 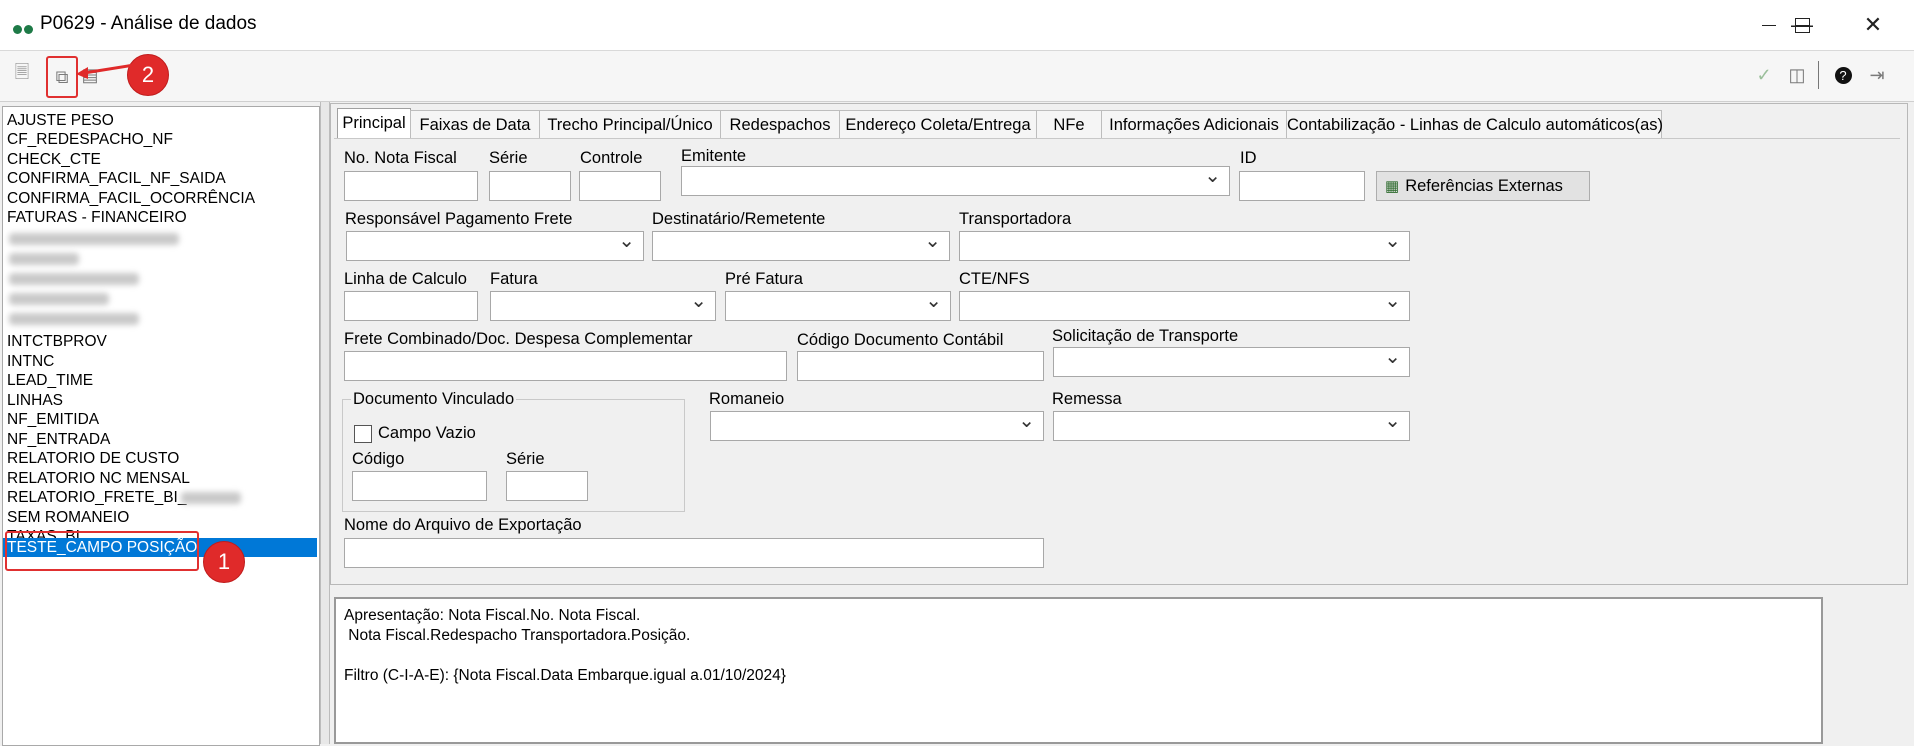 What do you see at coordinates (1145, 336) in the screenshot?
I see `label-solicitacao: Solicitação de Transporte` at bounding box center [1145, 336].